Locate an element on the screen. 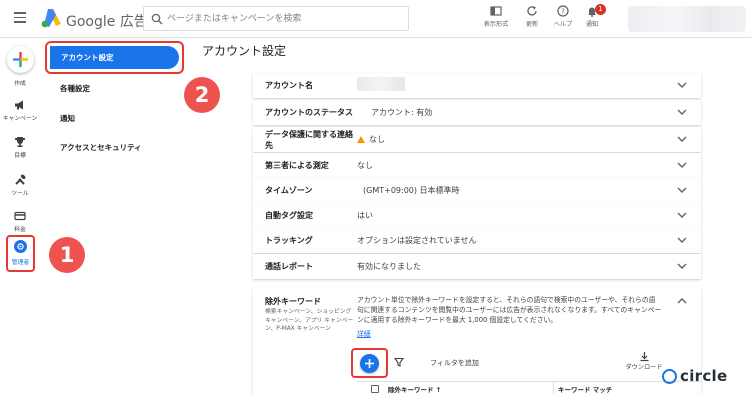 The width and height of the screenshot is (751, 394). filter-icon is located at coordinates (399, 362).